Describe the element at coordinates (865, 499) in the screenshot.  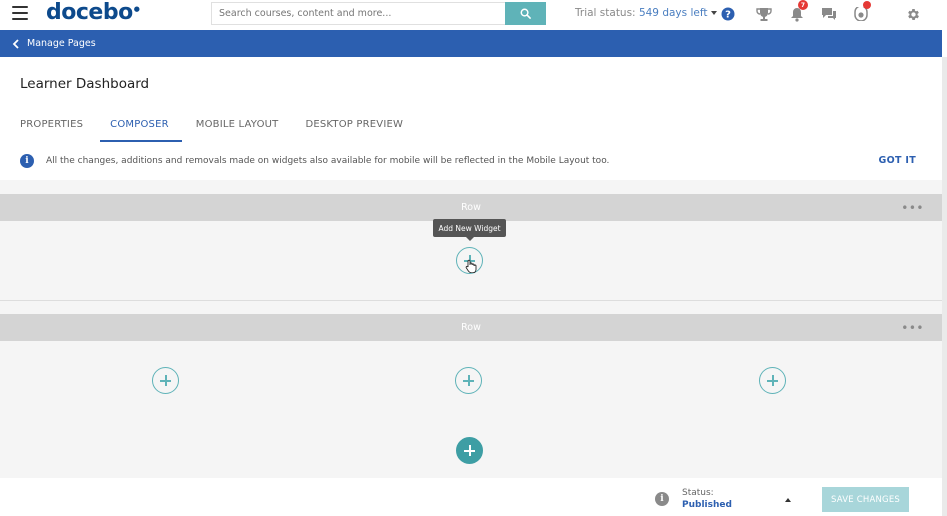
I see `save-changes-button: SAVE CHANGES` at that location.